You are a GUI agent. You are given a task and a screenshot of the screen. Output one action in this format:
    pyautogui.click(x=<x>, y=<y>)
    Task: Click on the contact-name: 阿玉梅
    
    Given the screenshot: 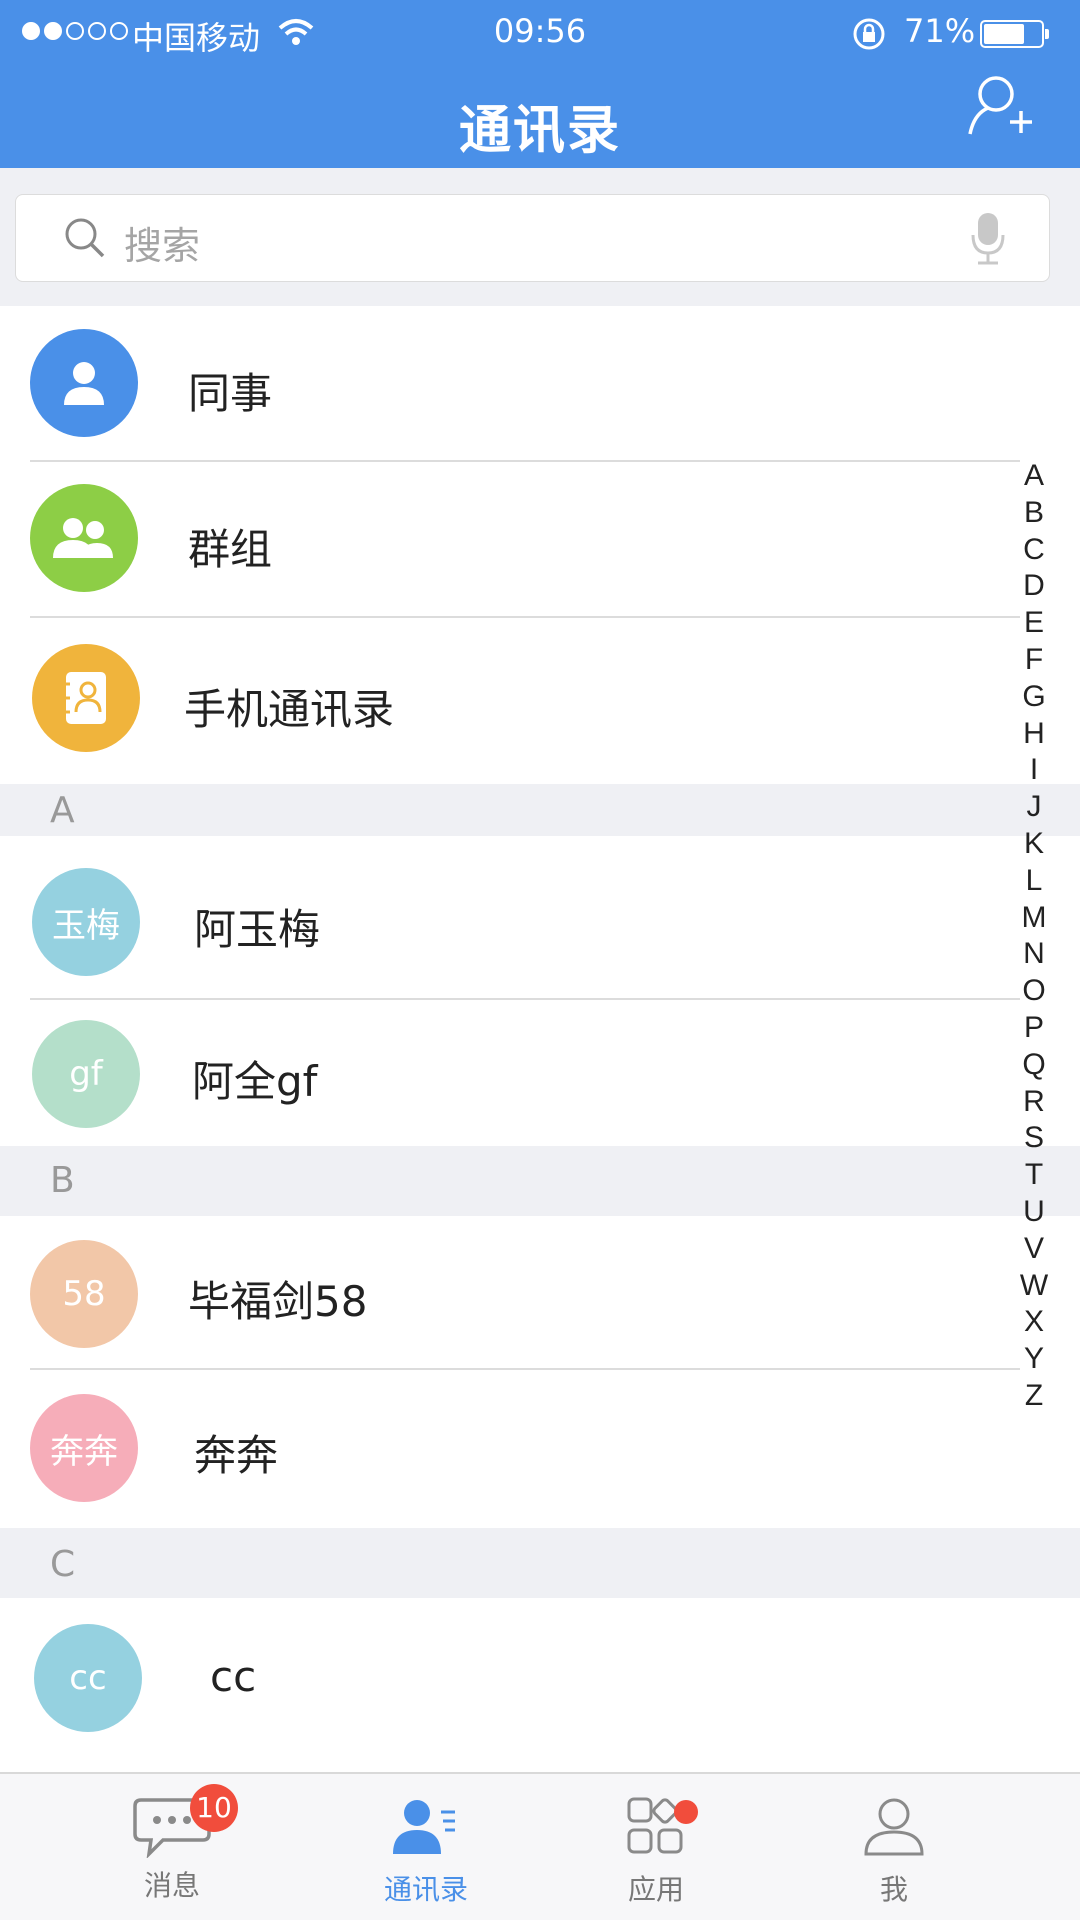 What is the action you would take?
    pyautogui.click(x=257, y=929)
    